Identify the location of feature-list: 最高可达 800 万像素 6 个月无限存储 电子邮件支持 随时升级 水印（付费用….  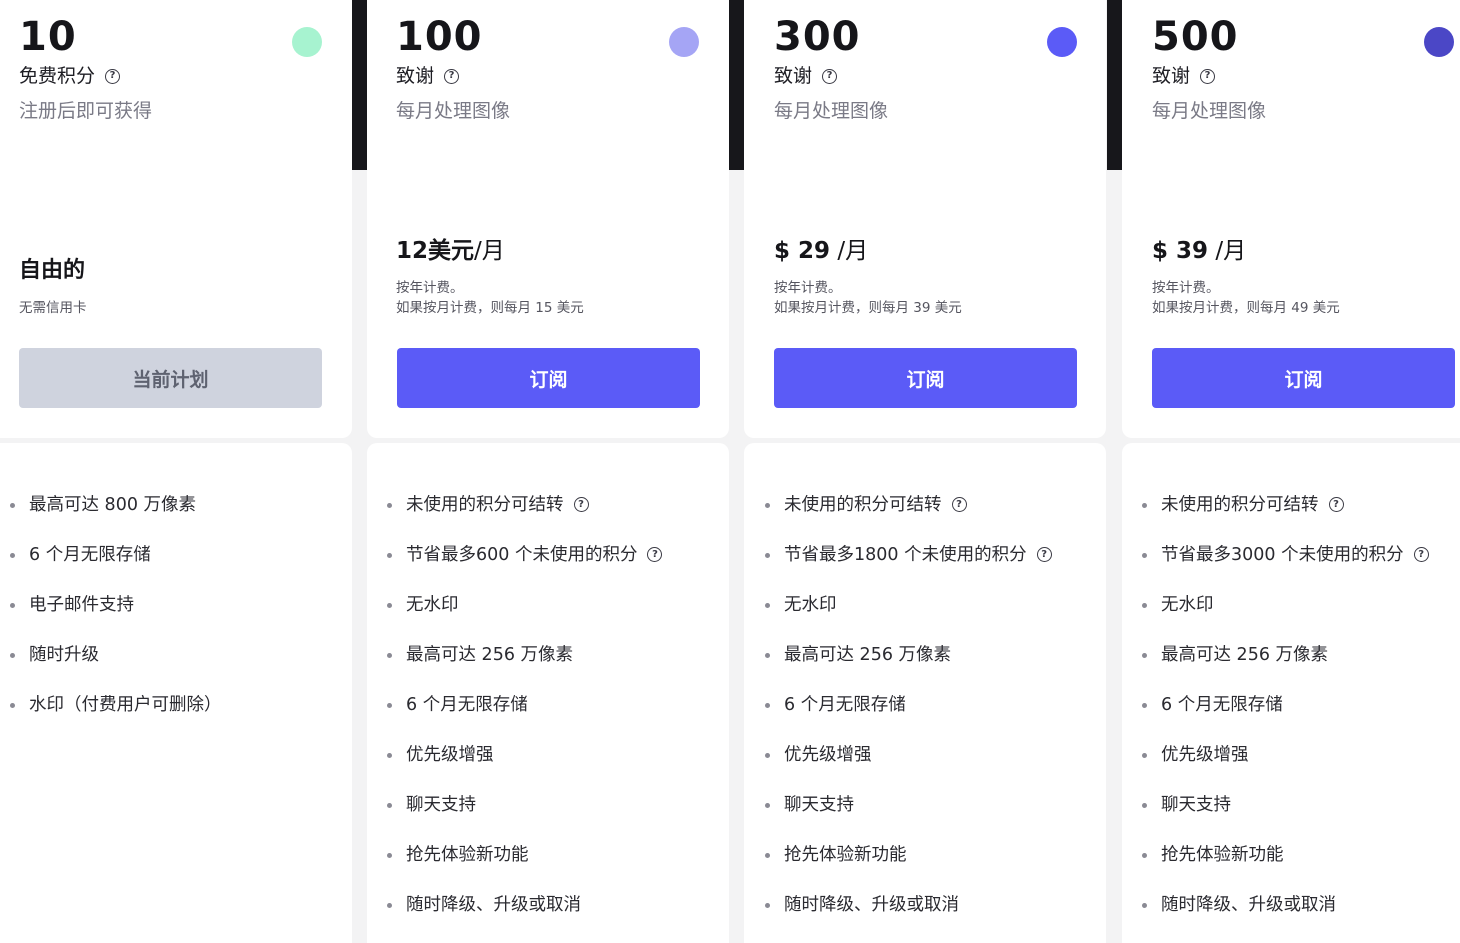
(116, 615).